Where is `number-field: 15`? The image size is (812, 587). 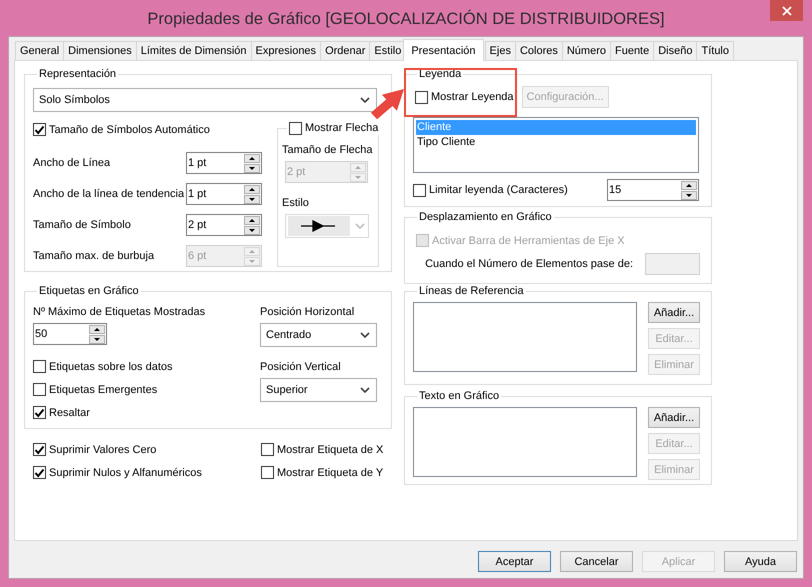 number-field: 15 is located at coordinates (653, 190).